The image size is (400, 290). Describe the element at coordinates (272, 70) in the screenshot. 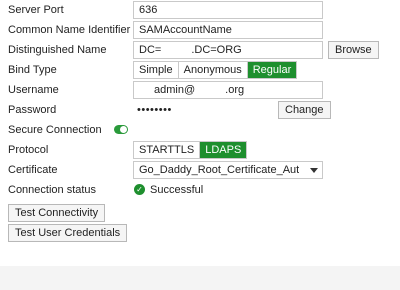

I see `bind-type-regular: Regular` at that location.